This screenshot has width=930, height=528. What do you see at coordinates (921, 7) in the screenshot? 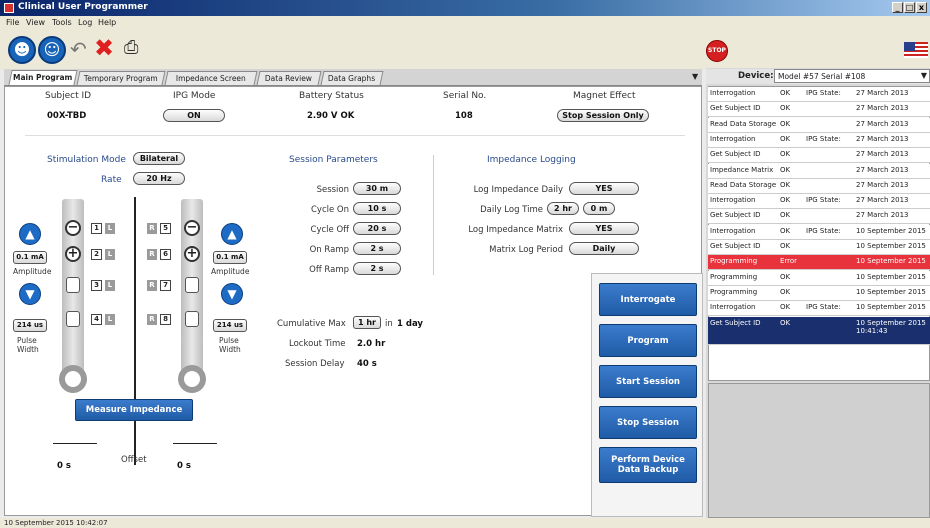
I see `close-button: x` at bounding box center [921, 7].